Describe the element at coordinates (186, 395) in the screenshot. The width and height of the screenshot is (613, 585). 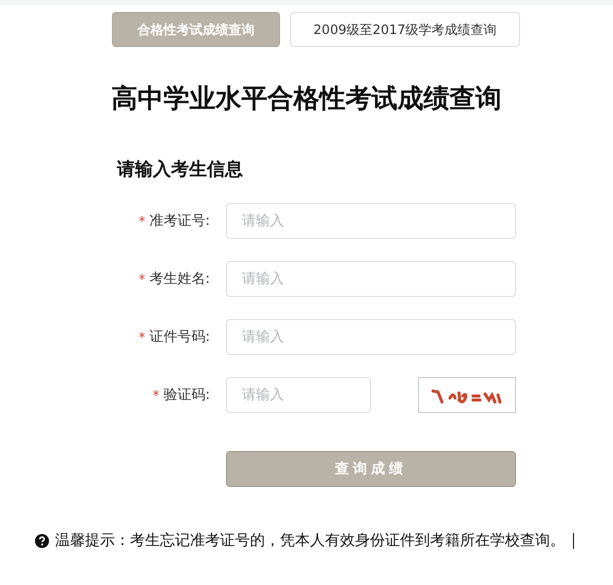
I see `field-label: 验证码:` at that location.